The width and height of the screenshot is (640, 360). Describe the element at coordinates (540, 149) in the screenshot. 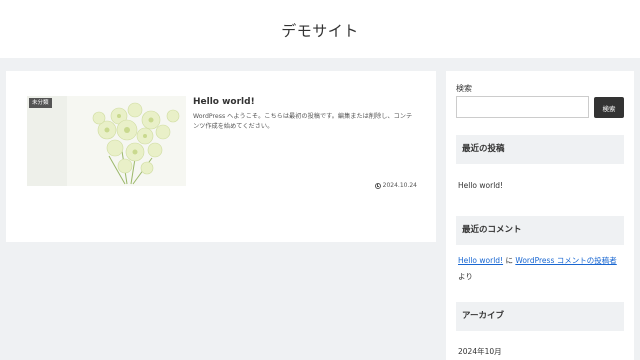

I see `recent-posts-heading: 最近の投稿` at that location.